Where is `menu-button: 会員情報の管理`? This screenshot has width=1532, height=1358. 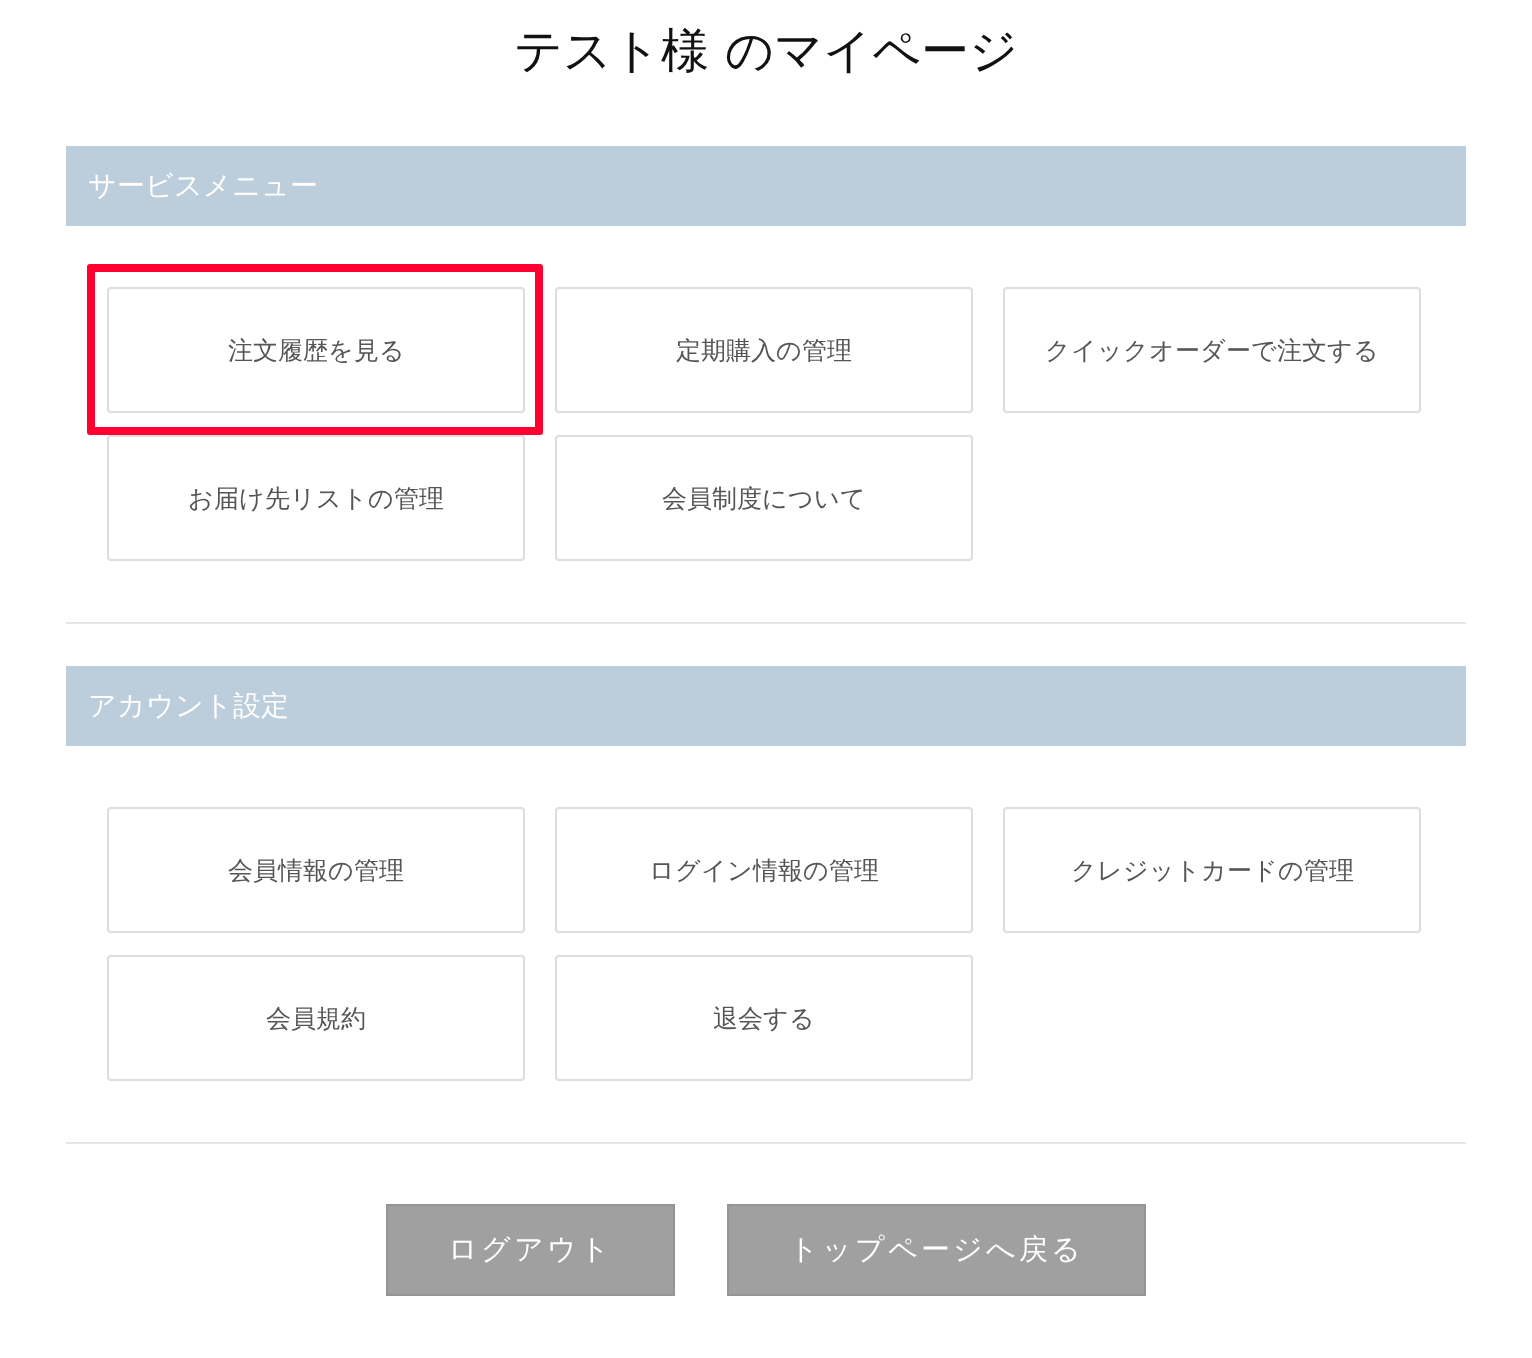
menu-button: 会員情報の管理 is located at coordinates (316, 870).